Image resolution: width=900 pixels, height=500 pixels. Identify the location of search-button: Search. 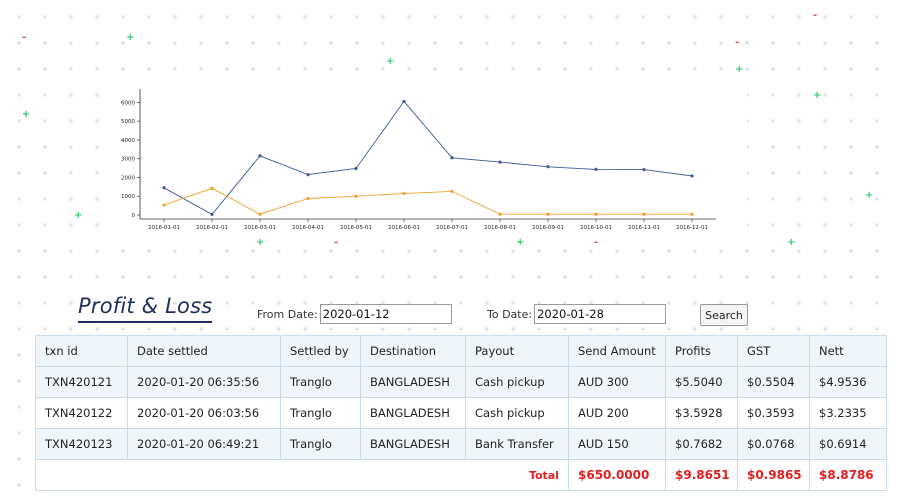
(724, 315).